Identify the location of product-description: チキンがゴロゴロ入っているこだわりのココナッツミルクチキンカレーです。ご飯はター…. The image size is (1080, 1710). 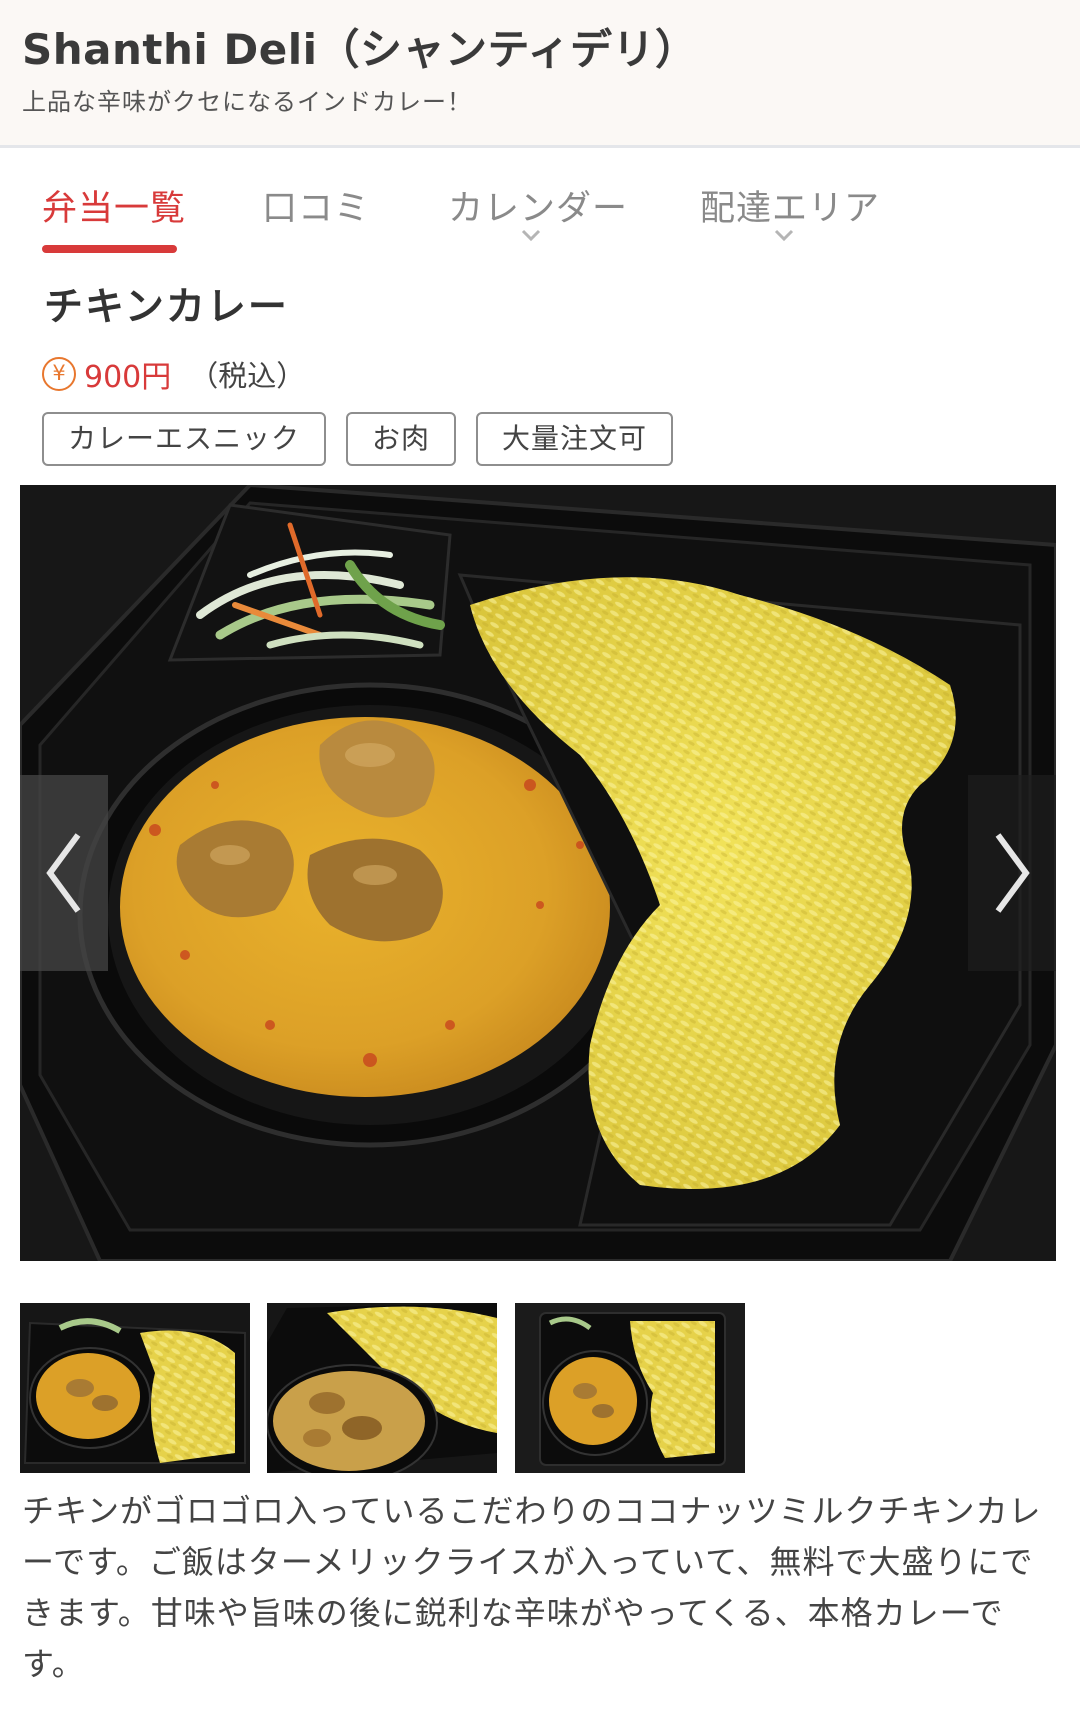
(532, 1587).